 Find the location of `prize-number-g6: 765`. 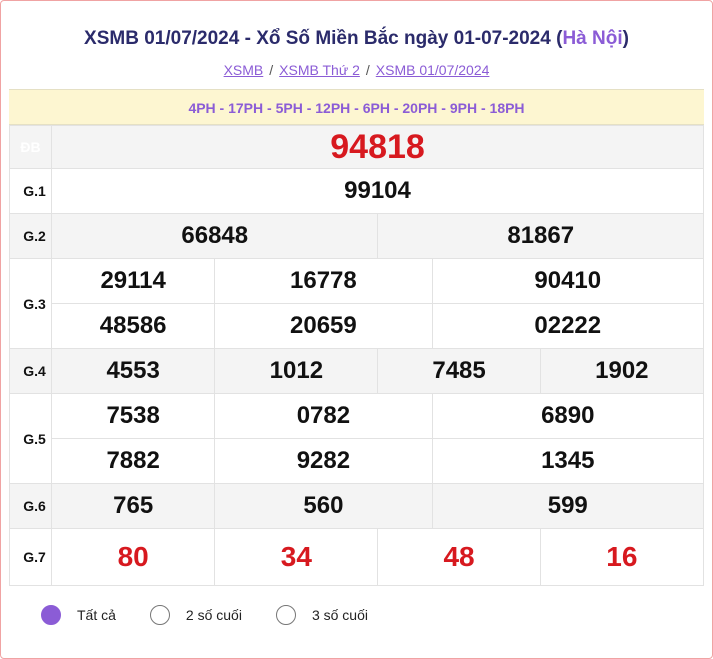

prize-number-g6: 765 is located at coordinates (133, 506).